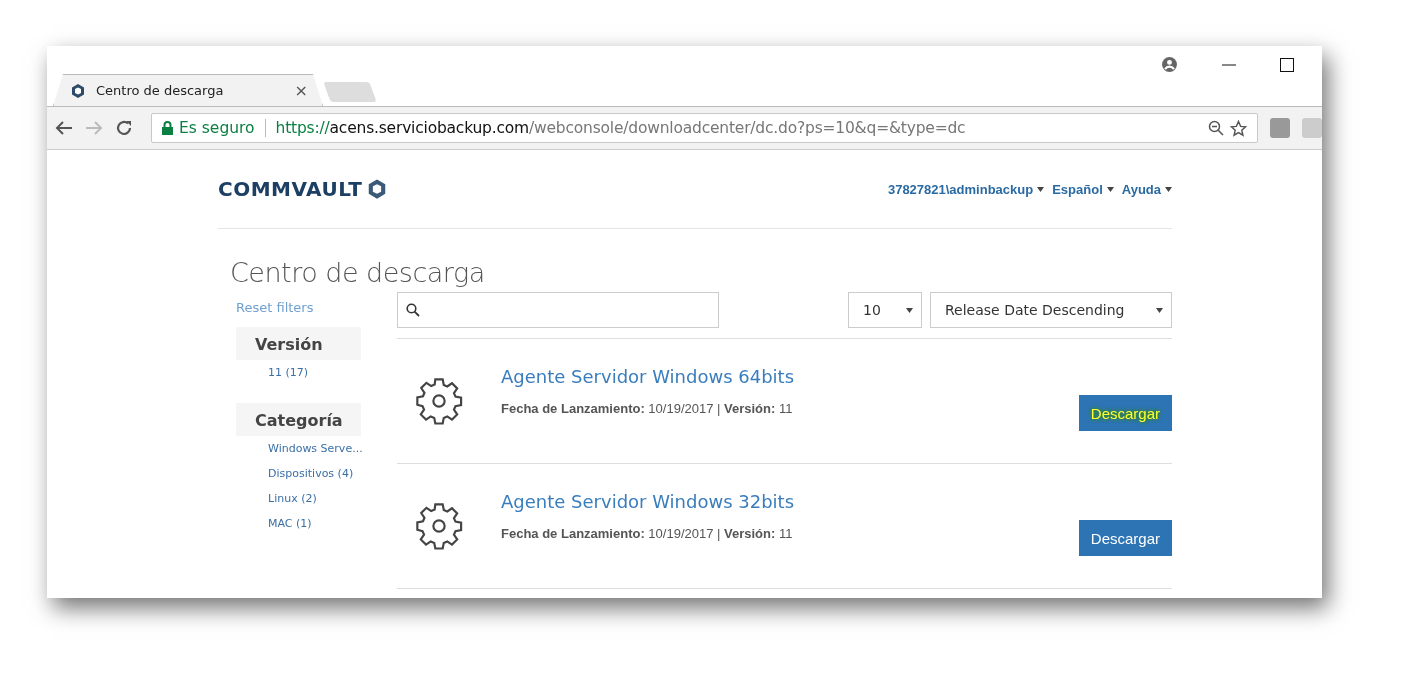 This screenshot has height=688, width=1410. What do you see at coordinates (1169, 64) in the screenshot?
I see `profile-icon` at bounding box center [1169, 64].